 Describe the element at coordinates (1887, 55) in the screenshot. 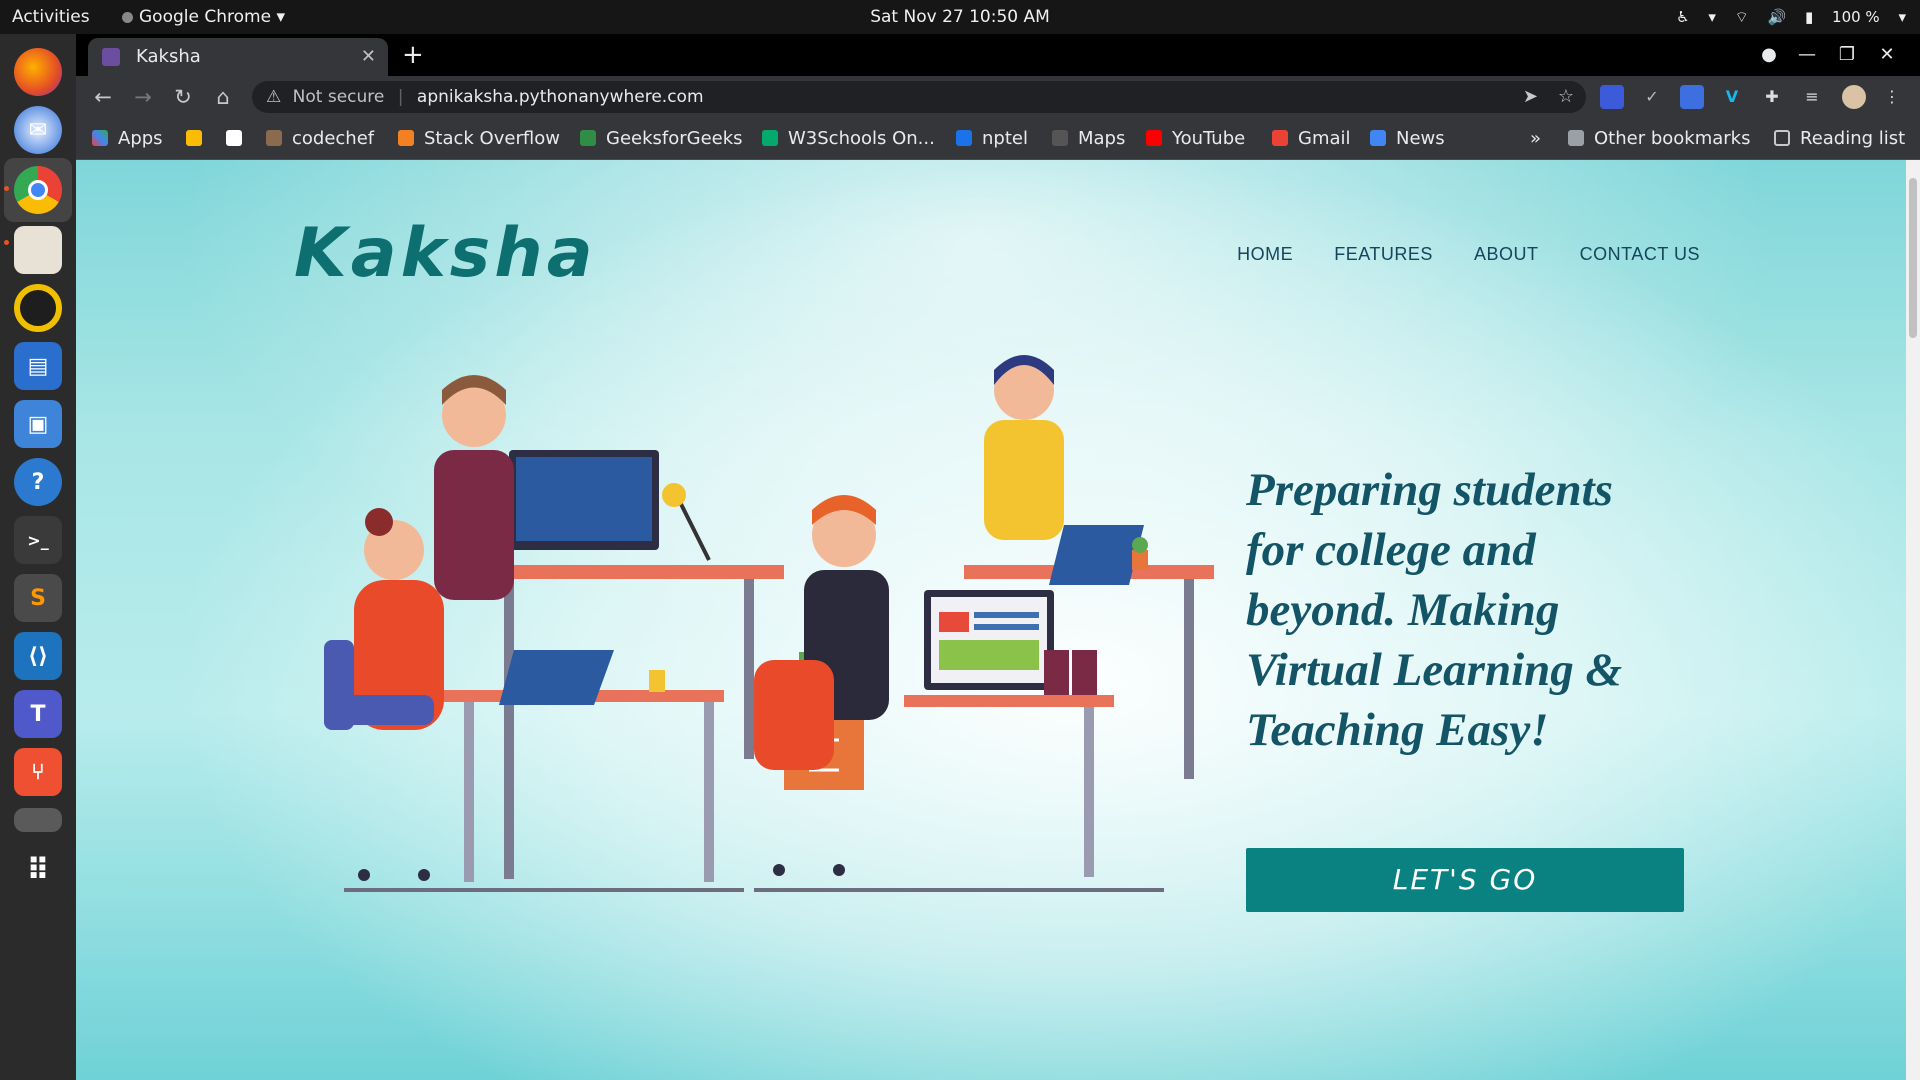

I see `close-window-icon: ✕` at that location.